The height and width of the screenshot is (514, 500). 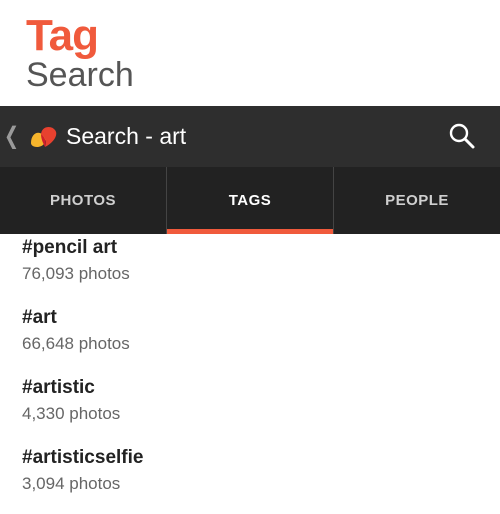 I want to click on search-icon, so click(x=462, y=136).